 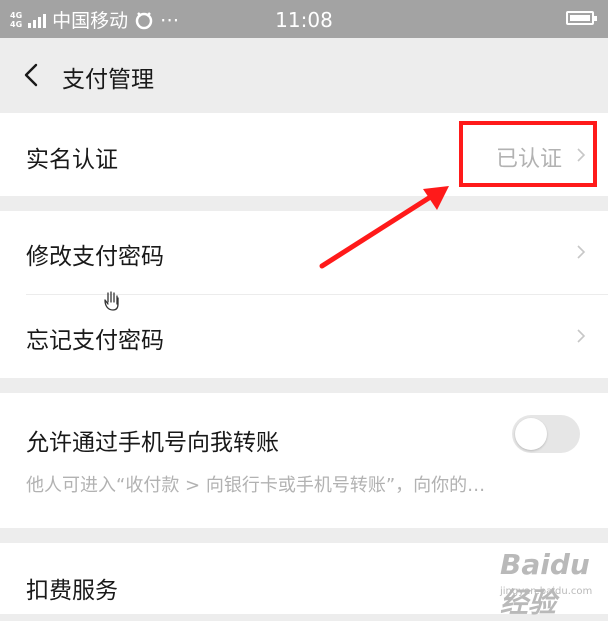 I want to click on baidu-watermark: Baidu 经验 jingyan.baidu.com, so click(x=550, y=583).